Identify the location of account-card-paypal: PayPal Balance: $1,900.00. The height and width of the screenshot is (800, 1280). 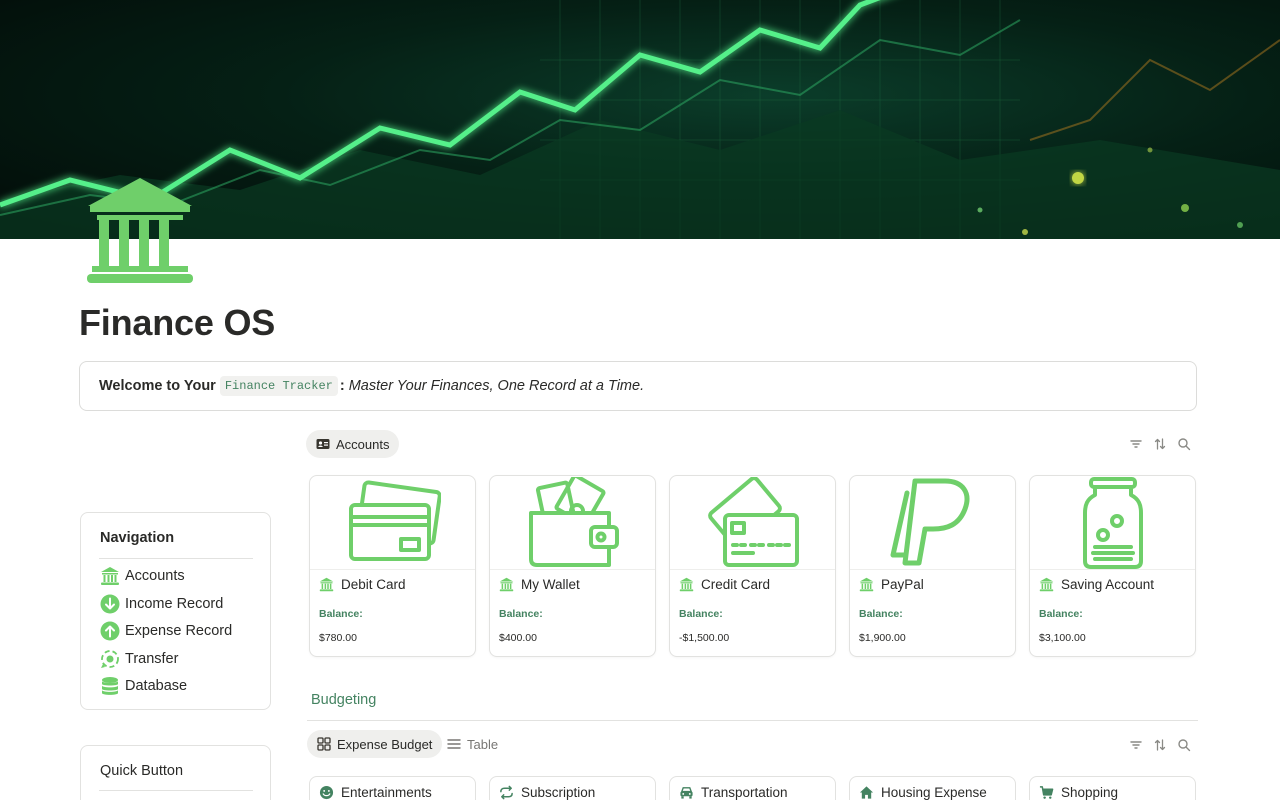
(932, 566).